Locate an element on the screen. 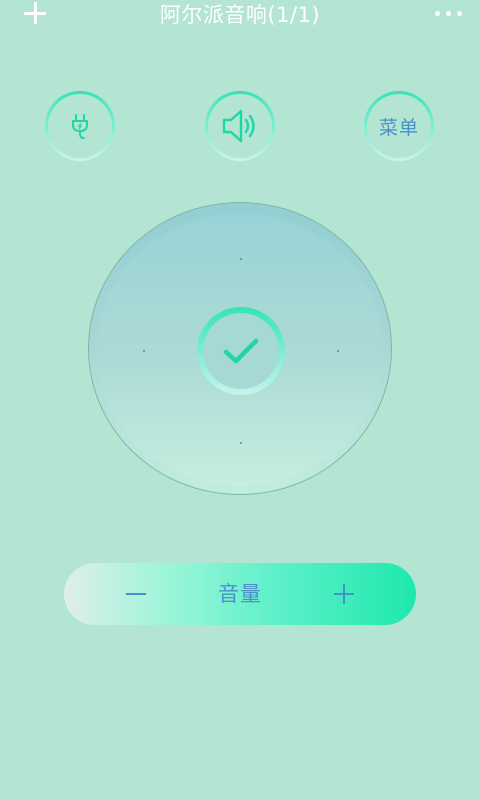 This screenshot has width=480, height=800. page-title: 阿尔派音响(1/1) is located at coordinates (240, 15).